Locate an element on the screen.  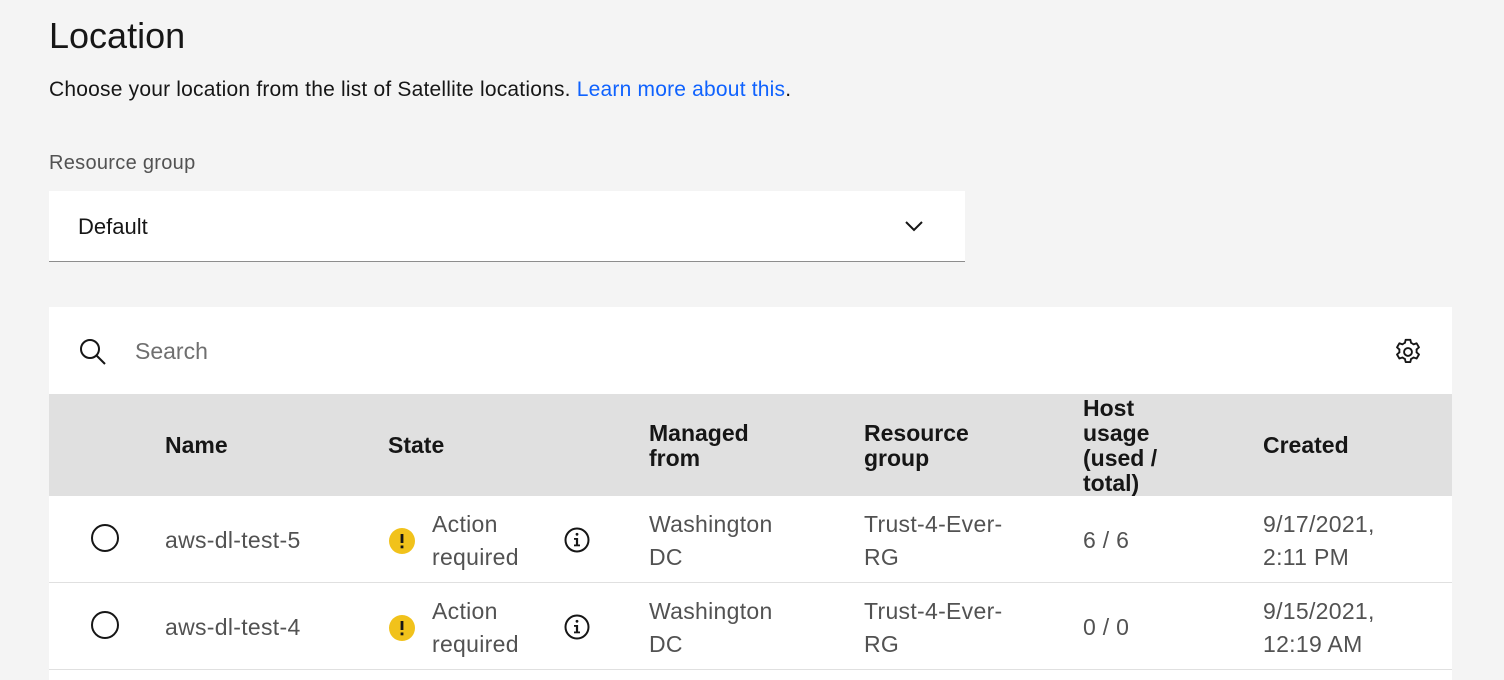
resource-group-dropdown: Default is located at coordinates (507, 226).